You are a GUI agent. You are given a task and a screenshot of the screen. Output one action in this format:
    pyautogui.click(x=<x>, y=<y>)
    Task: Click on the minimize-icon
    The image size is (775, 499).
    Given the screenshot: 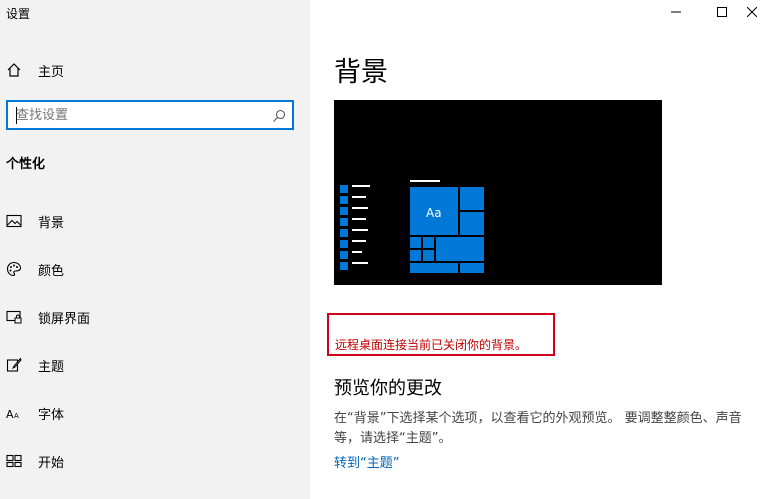 What is the action you would take?
    pyautogui.click(x=676, y=12)
    